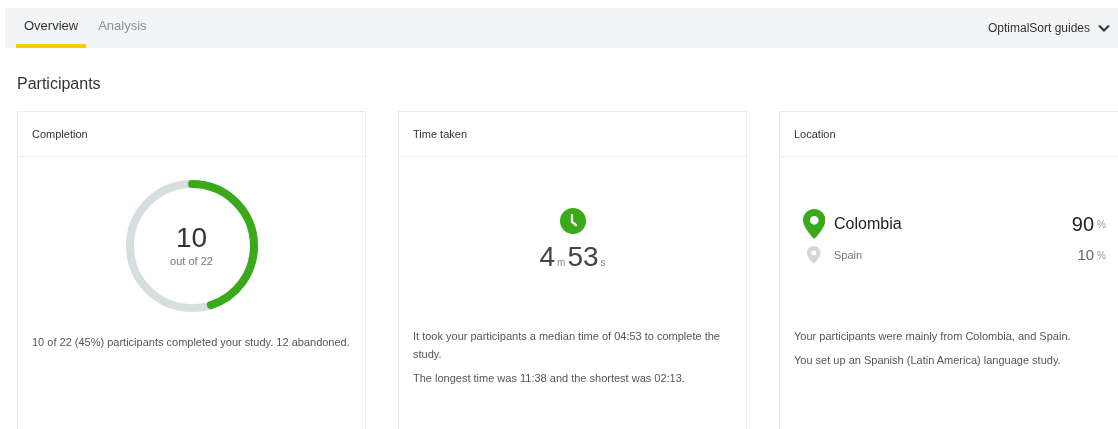  Describe the element at coordinates (191, 237) in the screenshot. I see `completed-count: 10` at that location.